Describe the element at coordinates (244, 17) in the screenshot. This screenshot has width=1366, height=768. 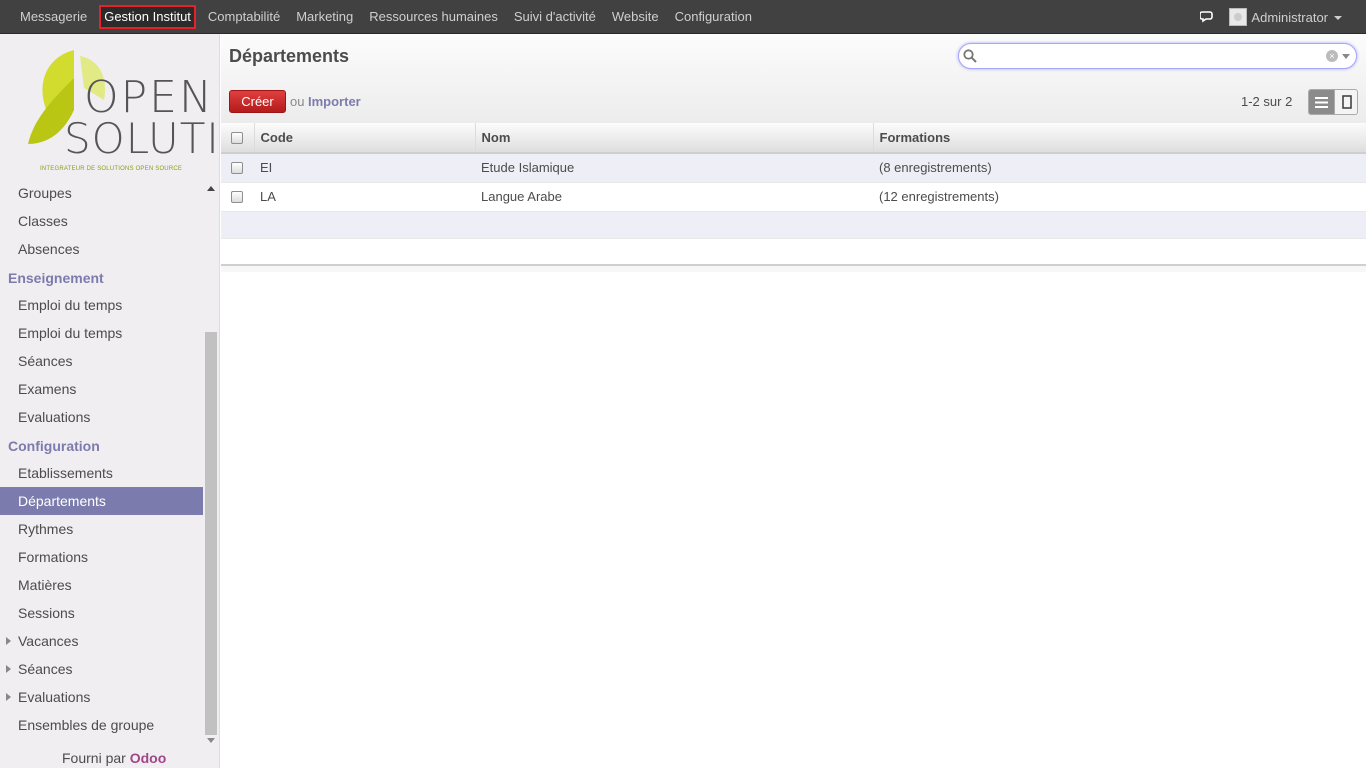
I see `menu-comptabilite: Comptabilité` at that location.